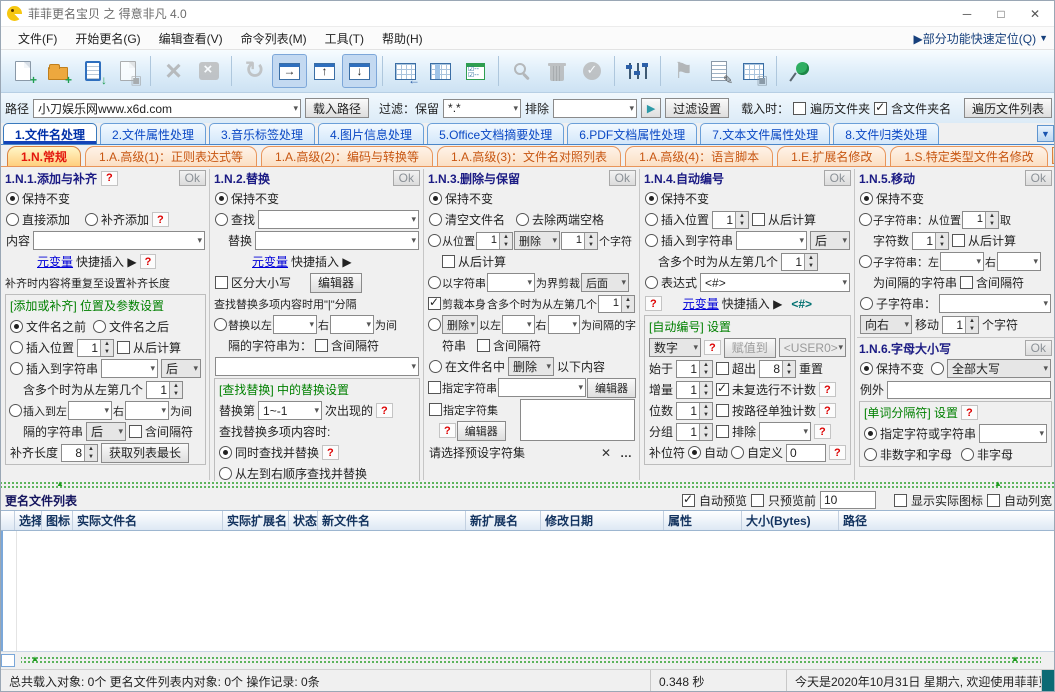 The height and width of the screenshot is (692, 1055). What do you see at coordinates (1013, 433) in the screenshot?
I see `p6-spec-combo: ▾` at bounding box center [1013, 433].